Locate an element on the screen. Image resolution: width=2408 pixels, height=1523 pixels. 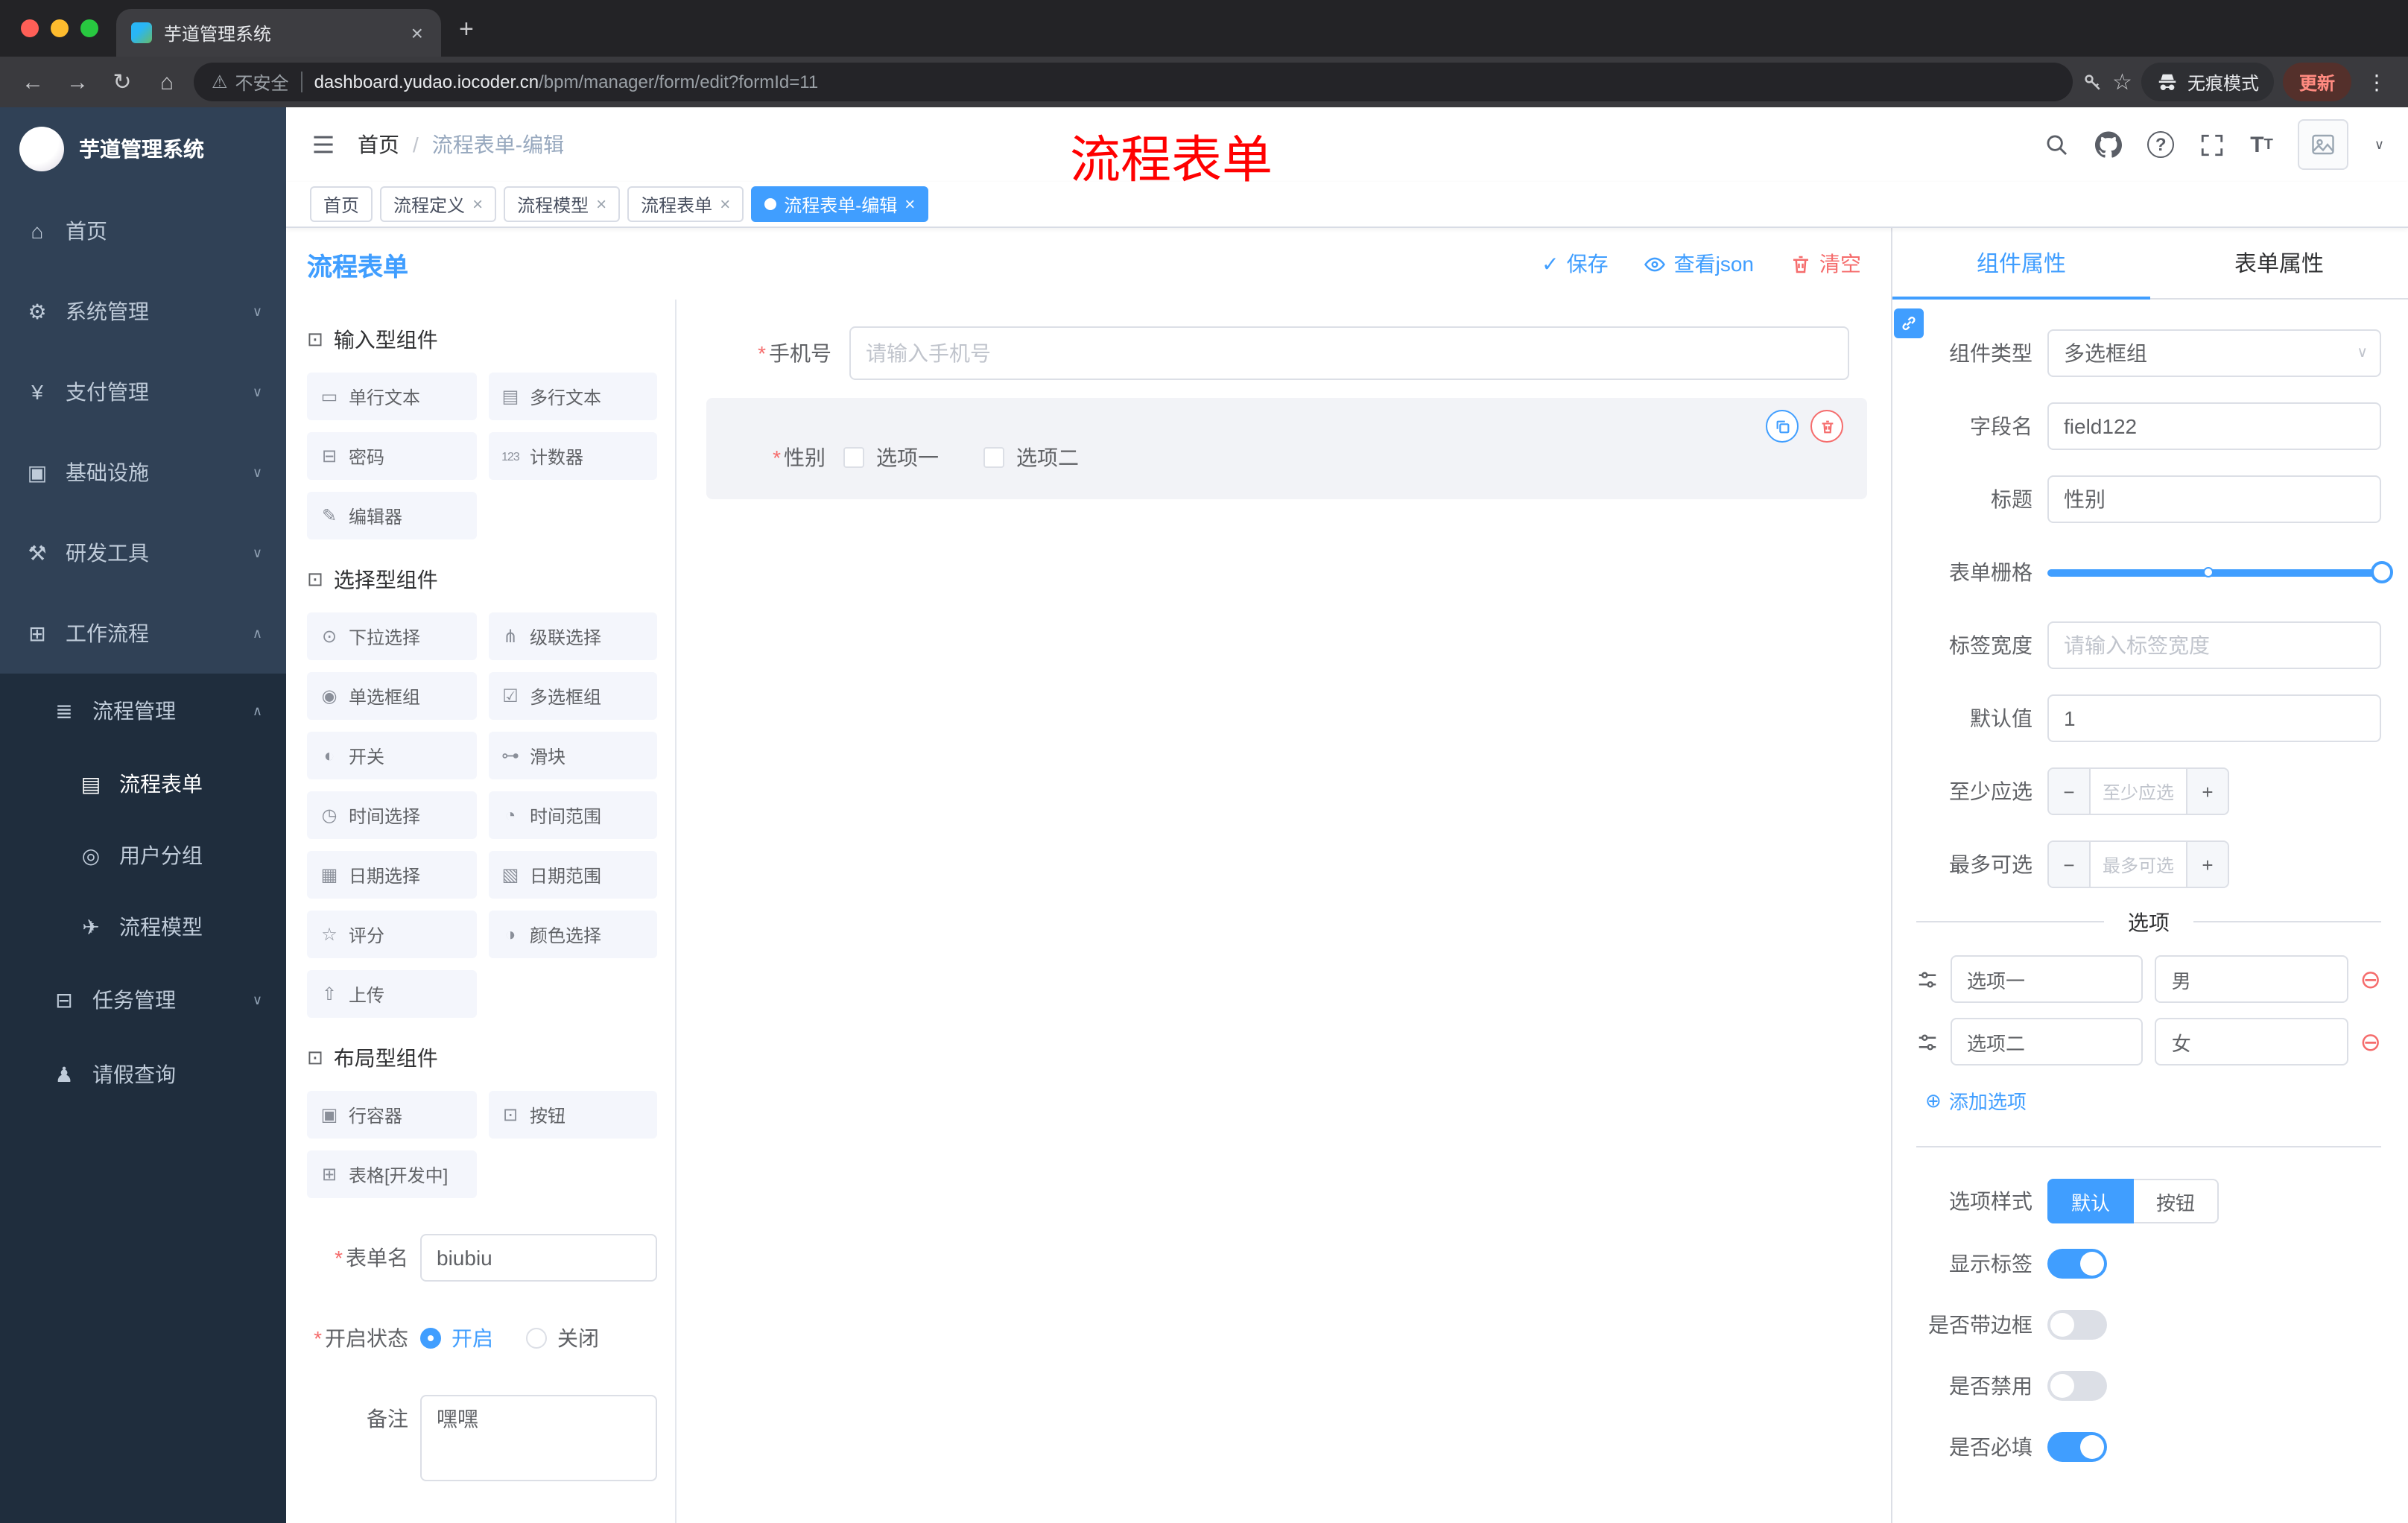
palette-item-slider: ⊶ 滑块 is located at coordinates (572, 756).